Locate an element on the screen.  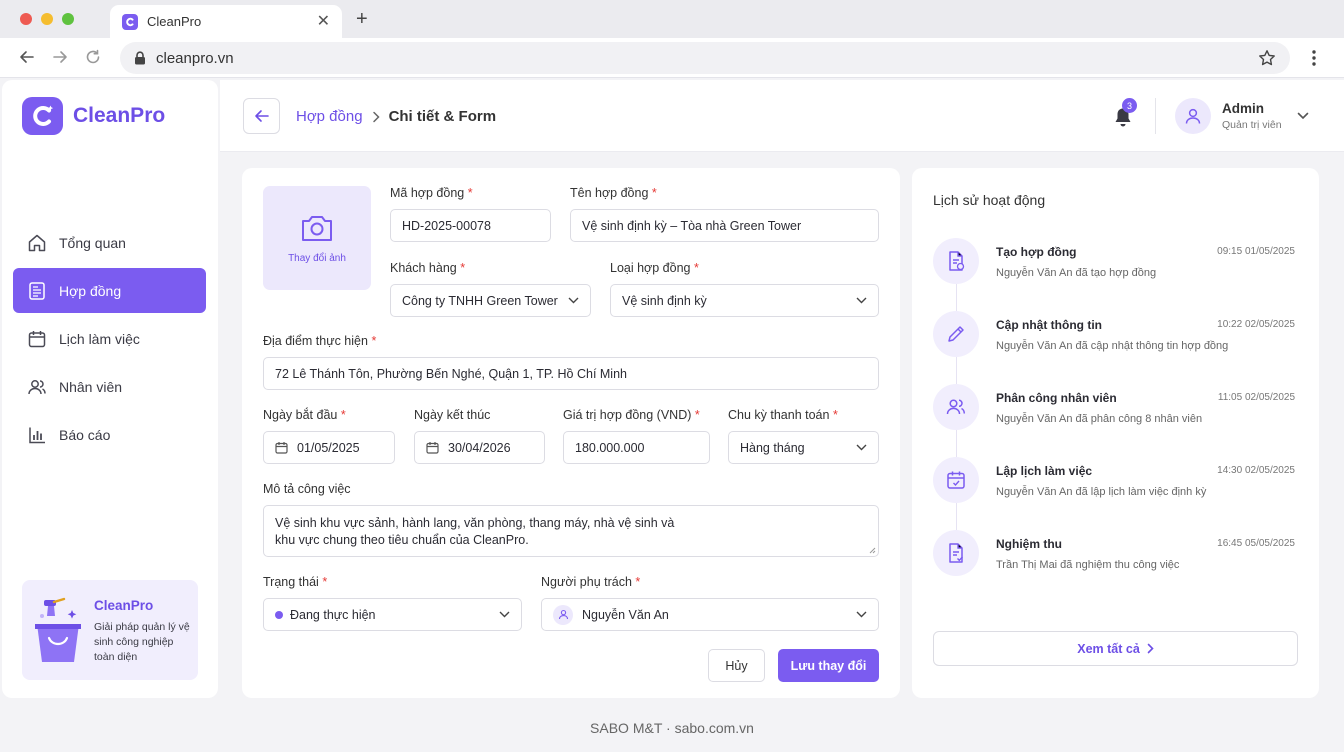
new-tab-icon: + is located at coordinates (362, 19).